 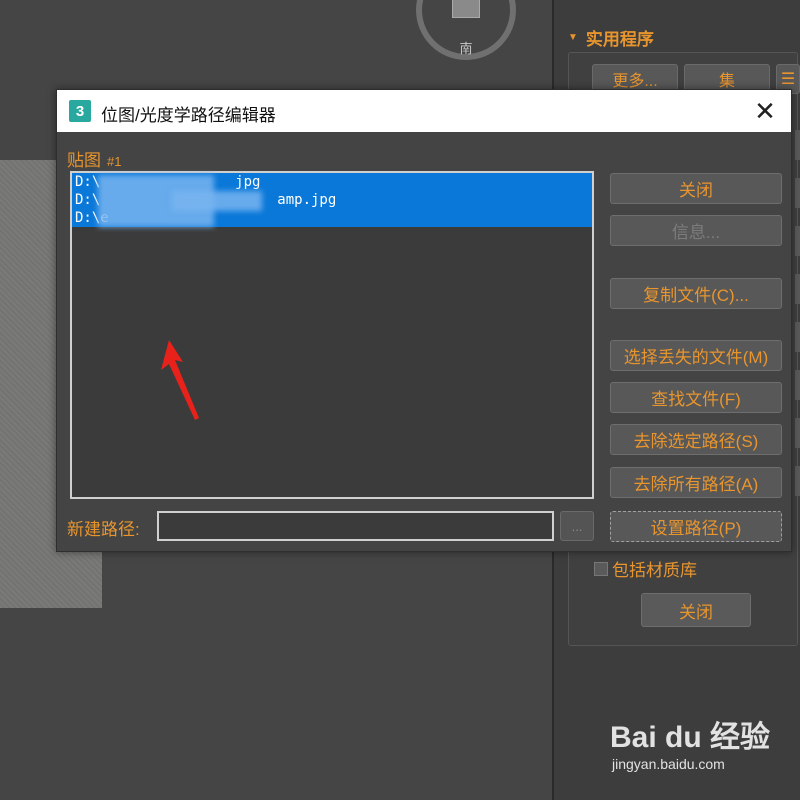 I want to click on panel-close-button: 关闭, so click(x=696, y=610).